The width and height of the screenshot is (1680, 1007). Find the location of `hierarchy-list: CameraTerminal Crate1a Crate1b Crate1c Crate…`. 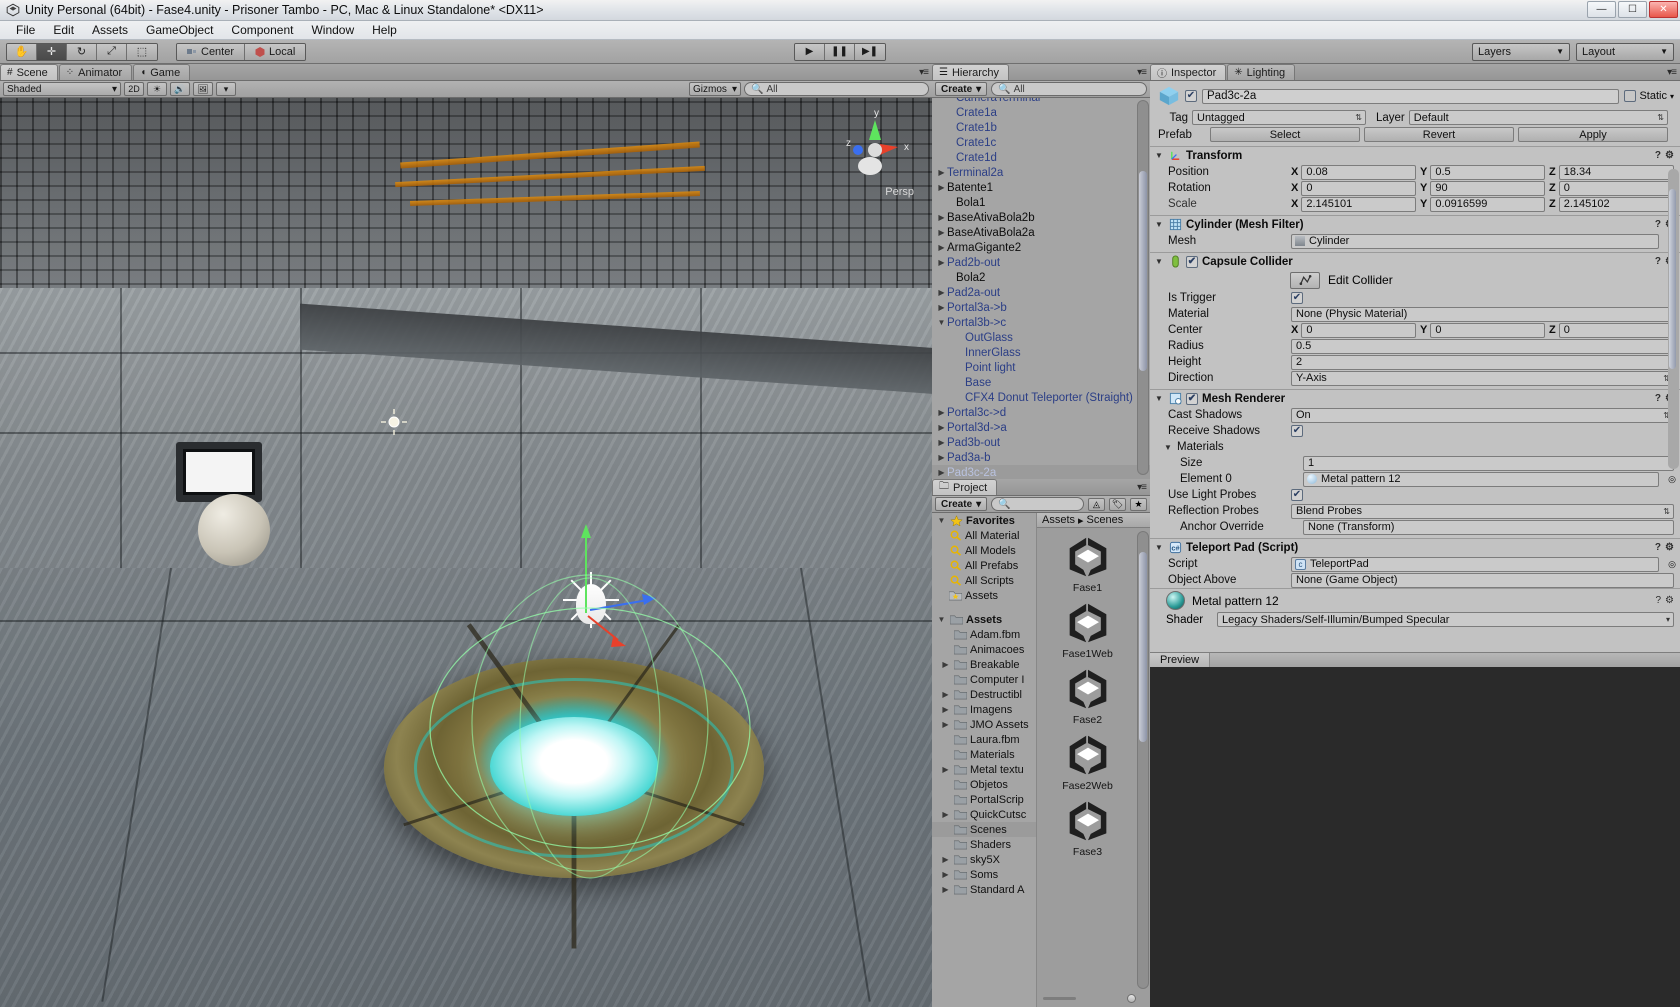

hierarchy-list: CameraTerminal Crate1a Crate1b Crate1c Crate… is located at coordinates (1041, 288).